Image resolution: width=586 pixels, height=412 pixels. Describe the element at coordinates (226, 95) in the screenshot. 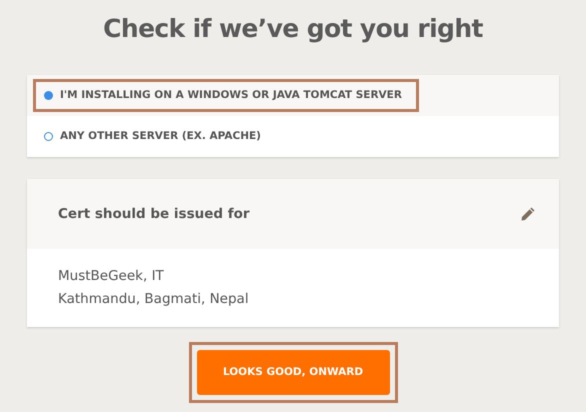

I see `radio-option: I'M INSTALLING ON A WINDOWS OR JAVA TOMCAT SERVER` at that location.